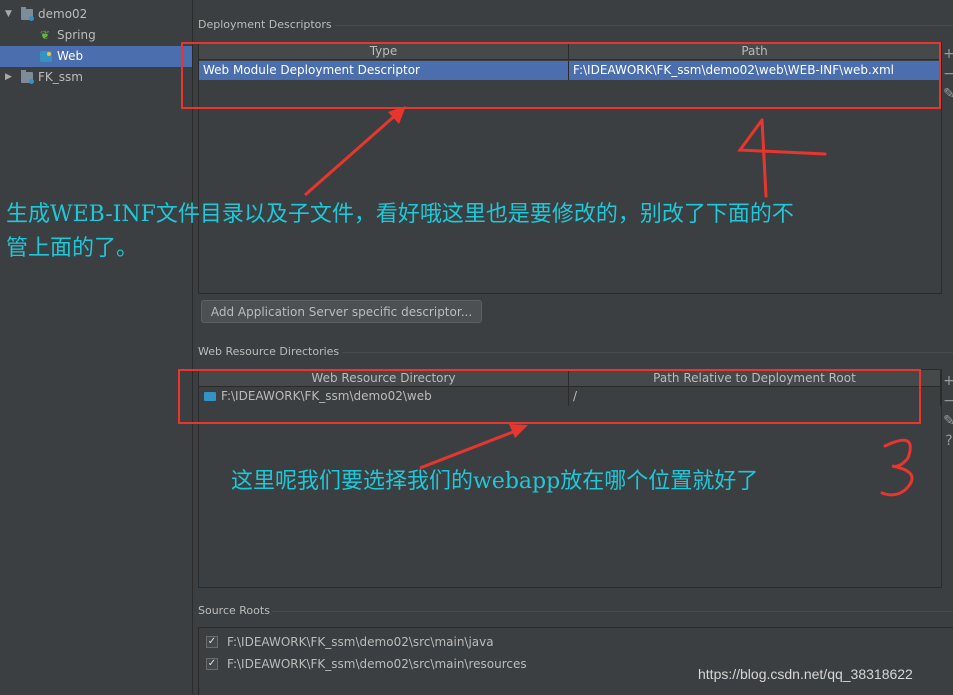 This screenshot has width=953, height=695. I want to click on tree-item-spring: ❦ Spring, so click(96, 35).